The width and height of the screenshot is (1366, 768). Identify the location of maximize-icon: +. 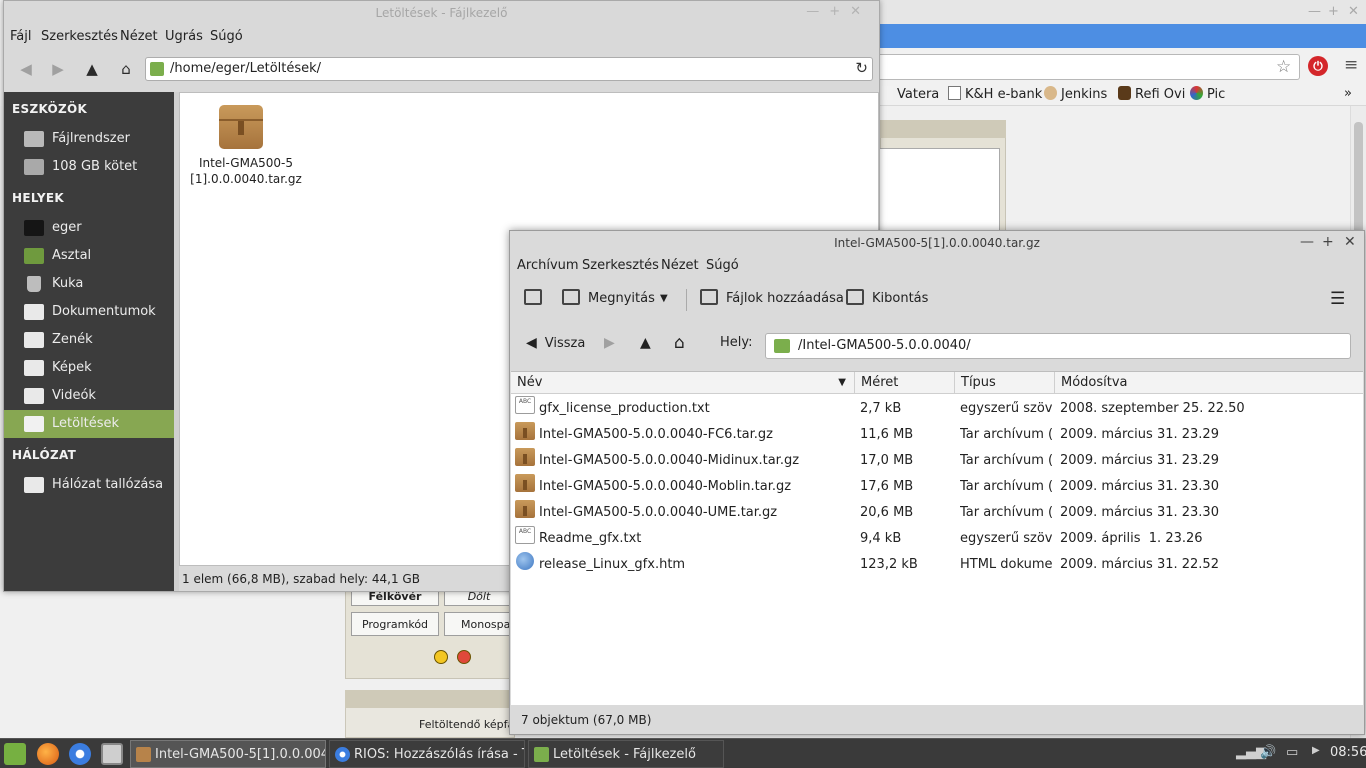
(1328, 242).